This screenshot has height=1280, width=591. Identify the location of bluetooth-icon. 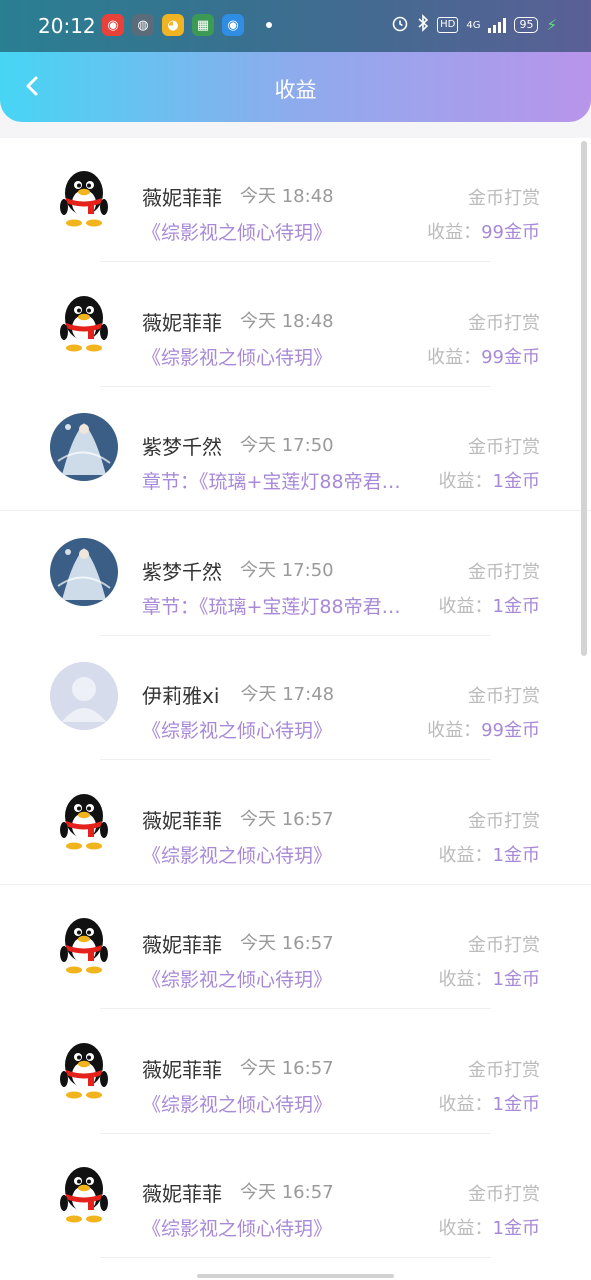
(423, 25).